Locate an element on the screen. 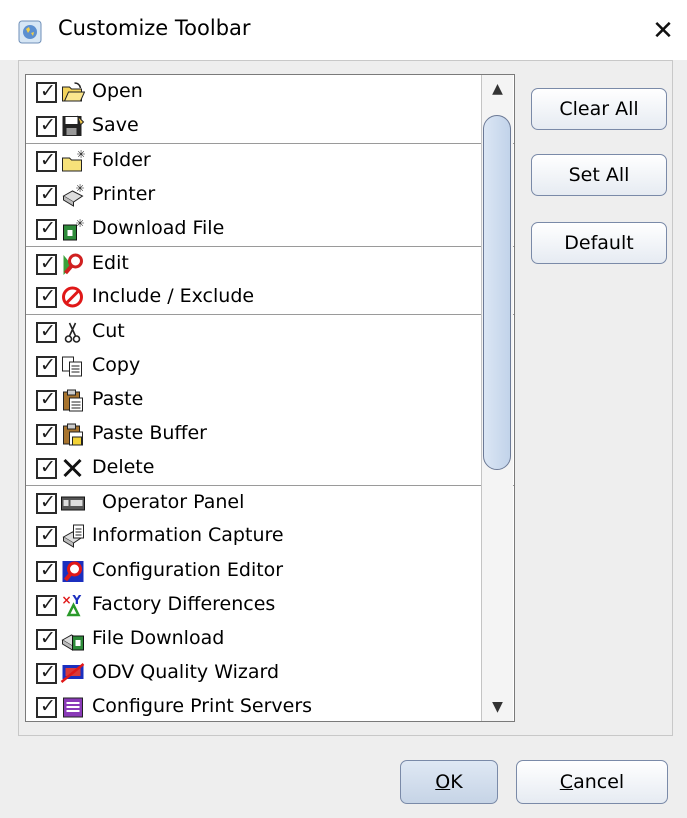 The height and width of the screenshot is (818, 687). toolbar-item-label: Printer is located at coordinates (124, 193).